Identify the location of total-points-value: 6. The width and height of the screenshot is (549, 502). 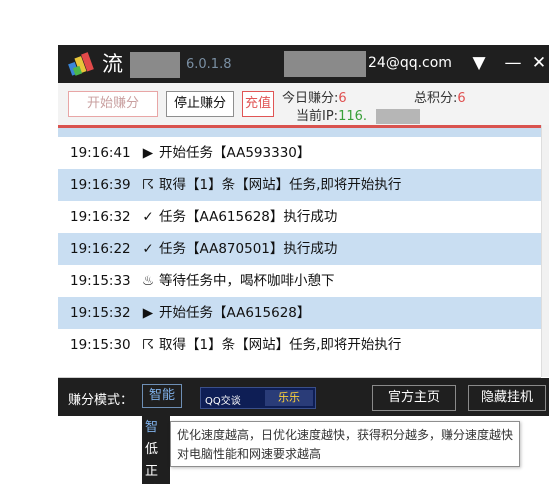
(461, 98).